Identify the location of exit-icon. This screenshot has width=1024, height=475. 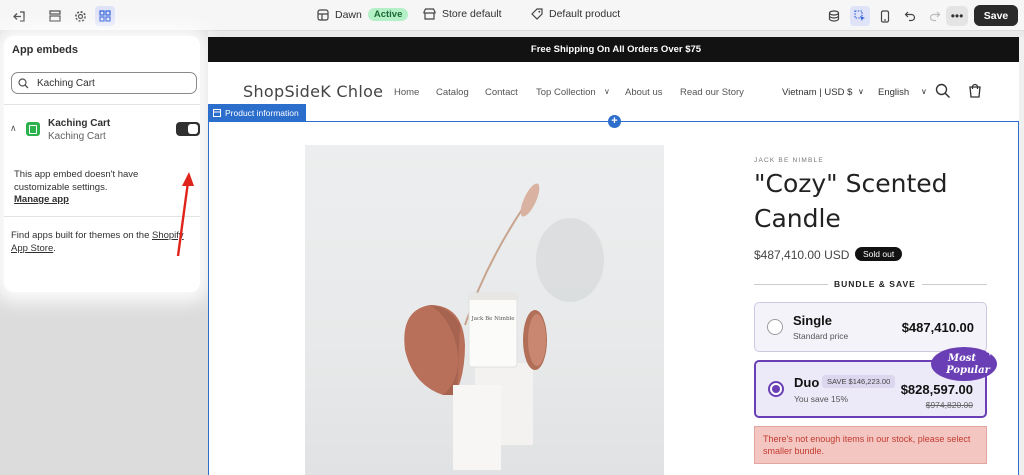
(19, 16).